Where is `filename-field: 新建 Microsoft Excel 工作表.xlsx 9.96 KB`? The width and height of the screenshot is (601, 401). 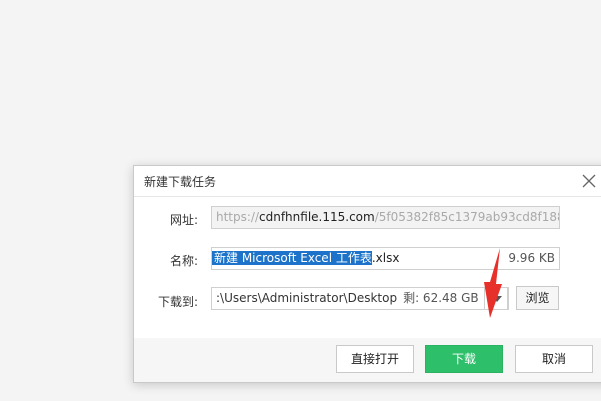
filename-field: 新建 Microsoft Excel 工作表.xlsx 9.96 KB is located at coordinates (385, 258).